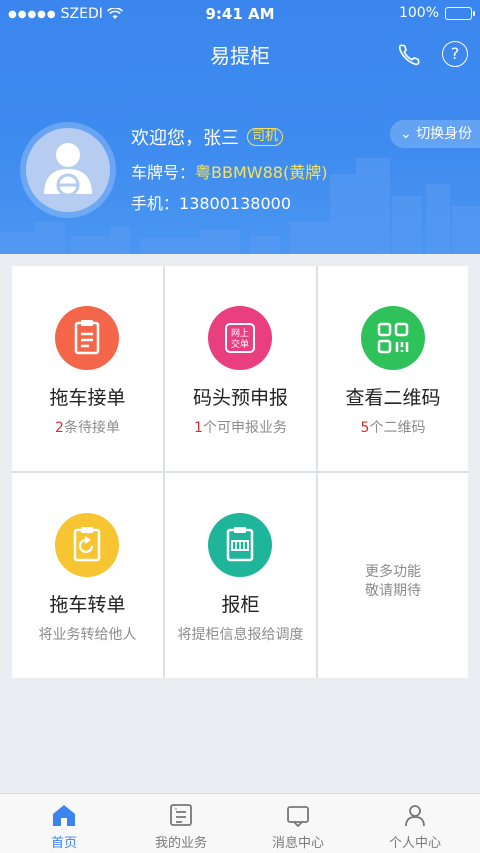  I want to click on qrcode-icon, so click(393, 338).